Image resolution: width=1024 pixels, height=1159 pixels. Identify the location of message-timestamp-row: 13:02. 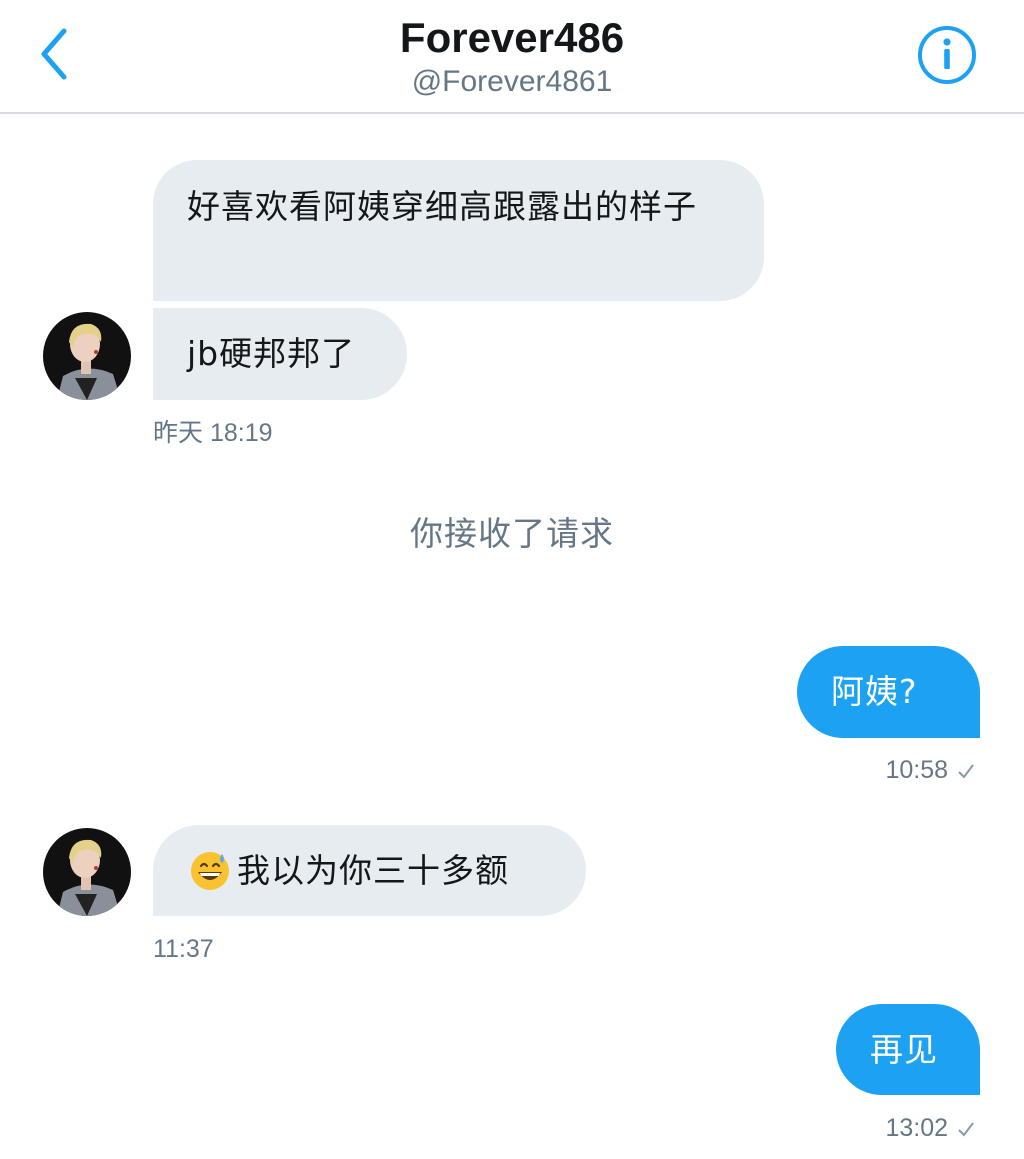
(930, 1128).